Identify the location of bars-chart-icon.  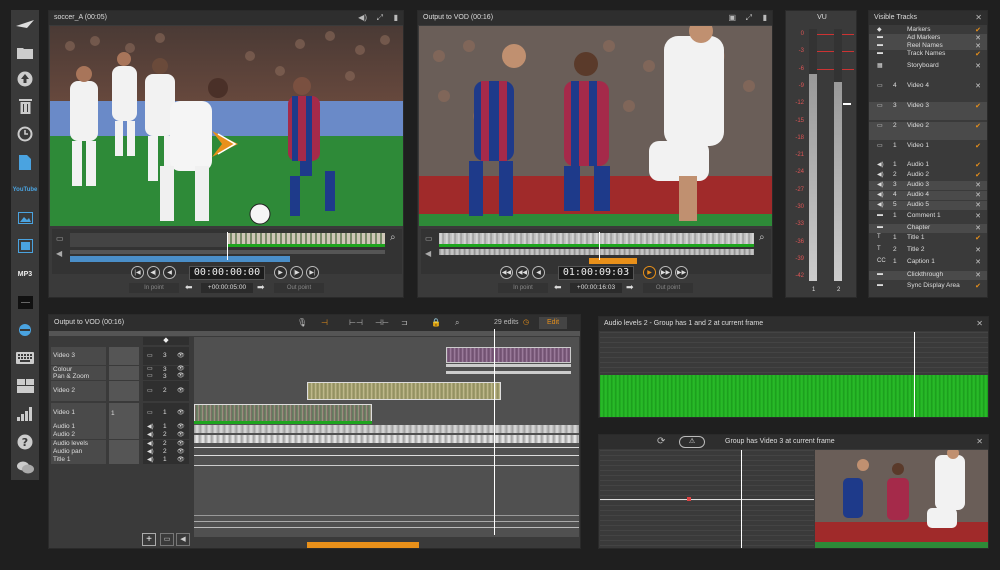
(25, 414).